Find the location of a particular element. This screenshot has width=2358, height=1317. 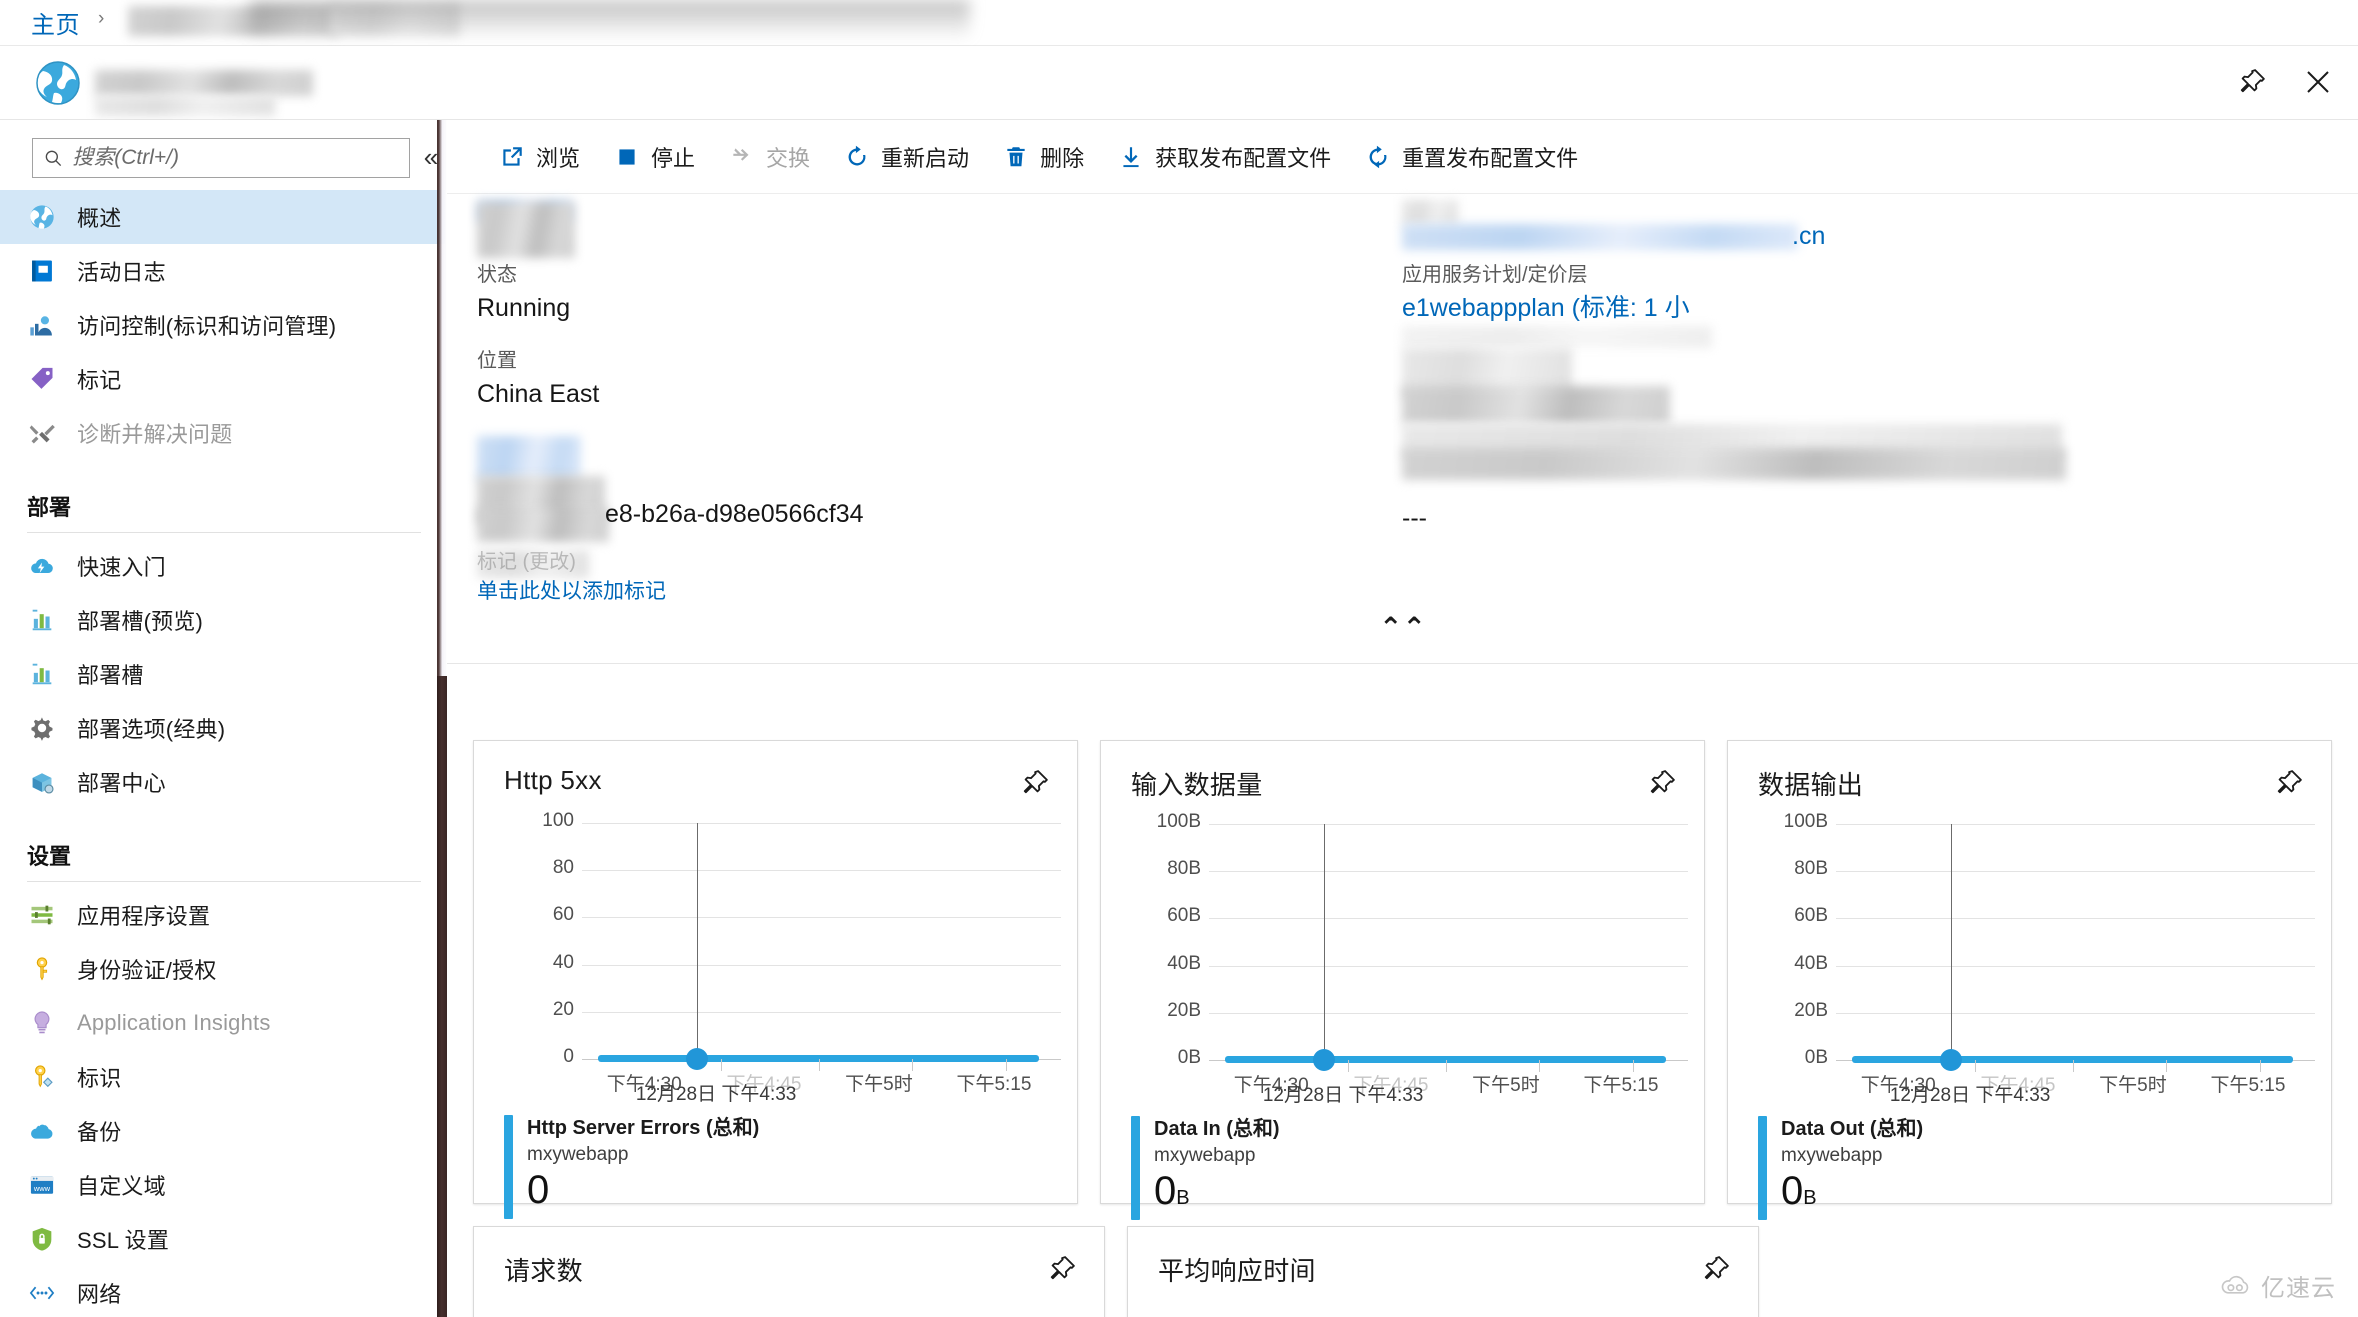

command-label: 停止 is located at coordinates (673, 158).